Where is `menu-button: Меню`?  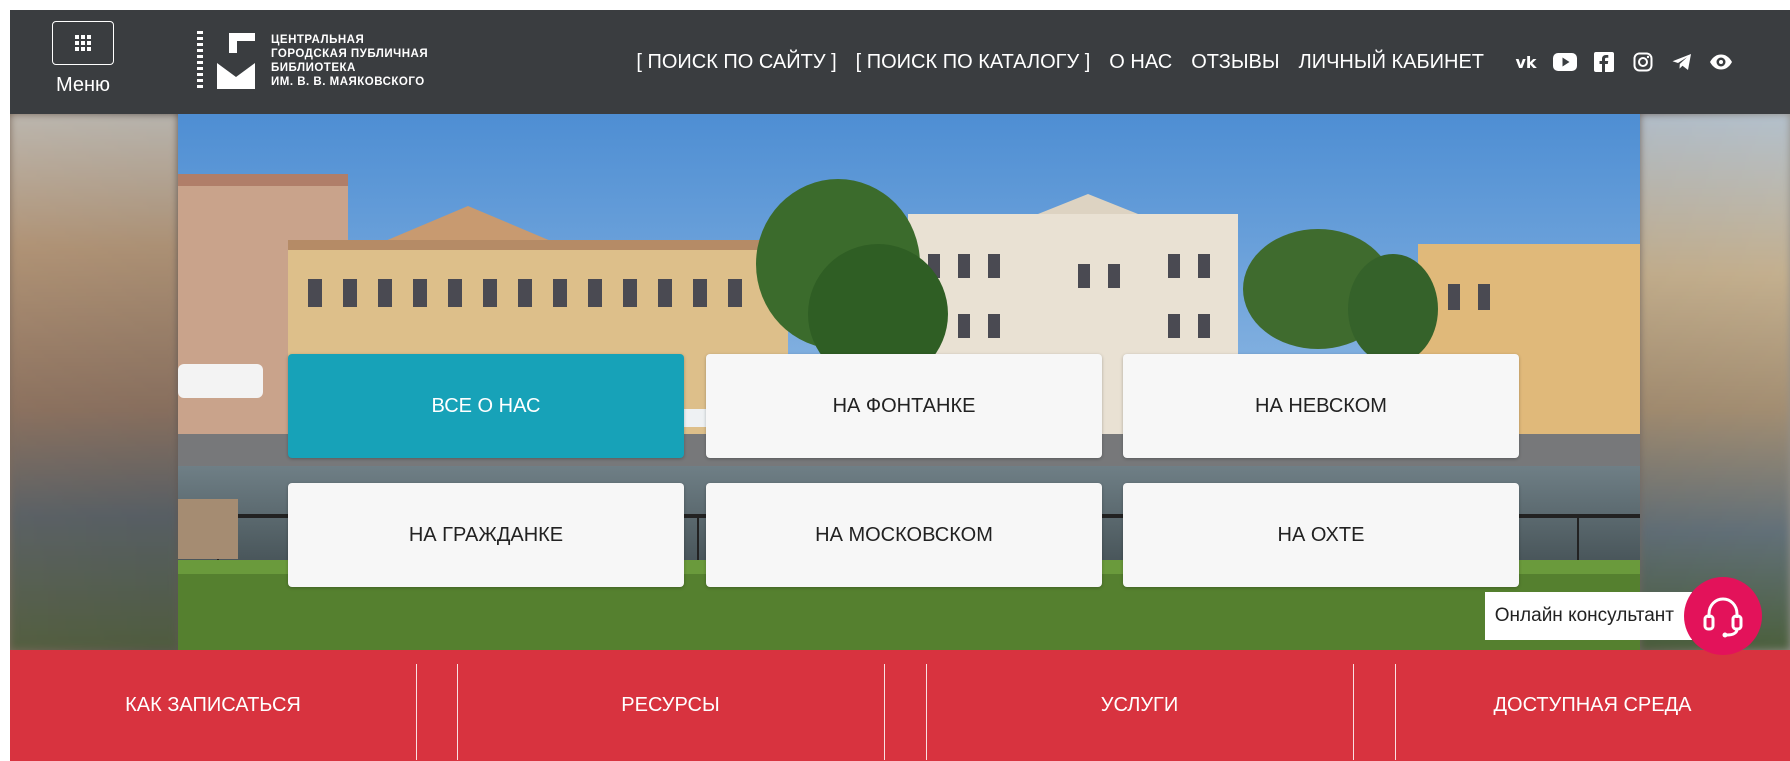 menu-button: Меню is located at coordinates (83, 61).